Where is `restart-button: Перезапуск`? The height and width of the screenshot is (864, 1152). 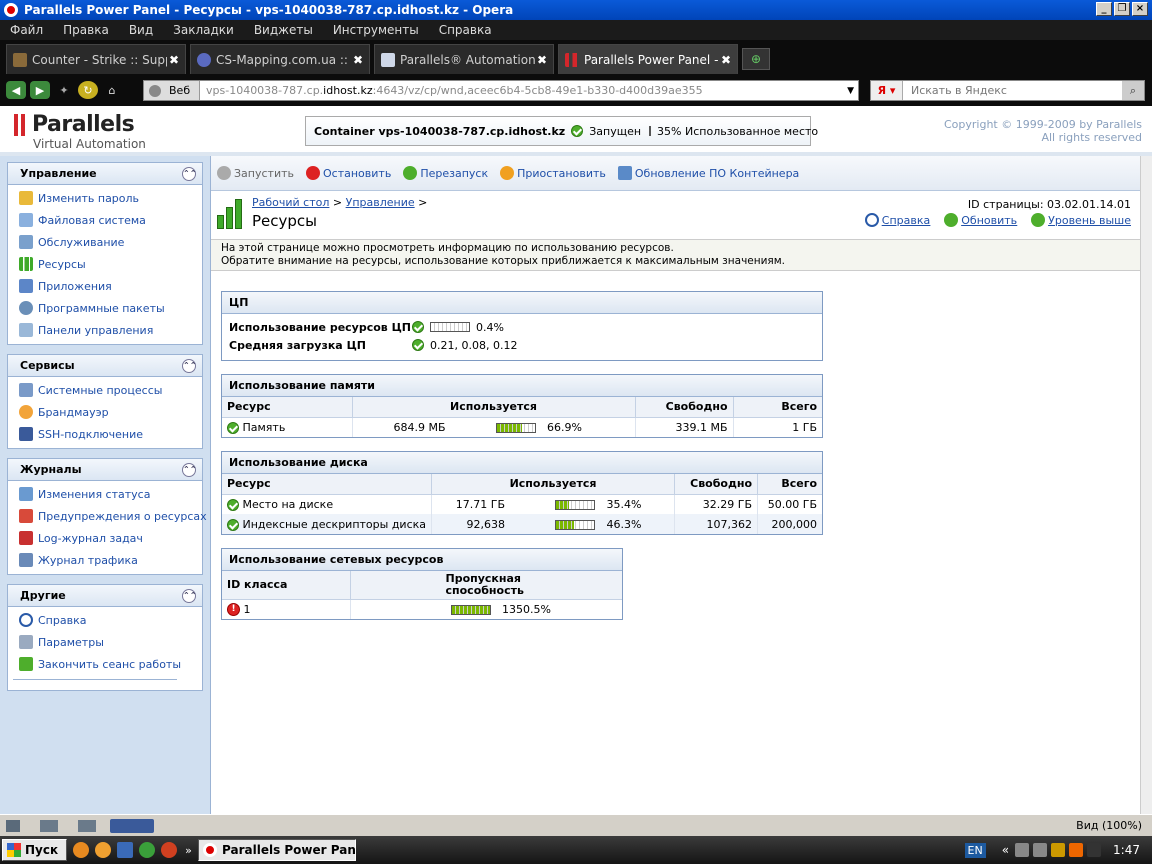
restart-button: Перезапуск is located at coordinates (445, 173).